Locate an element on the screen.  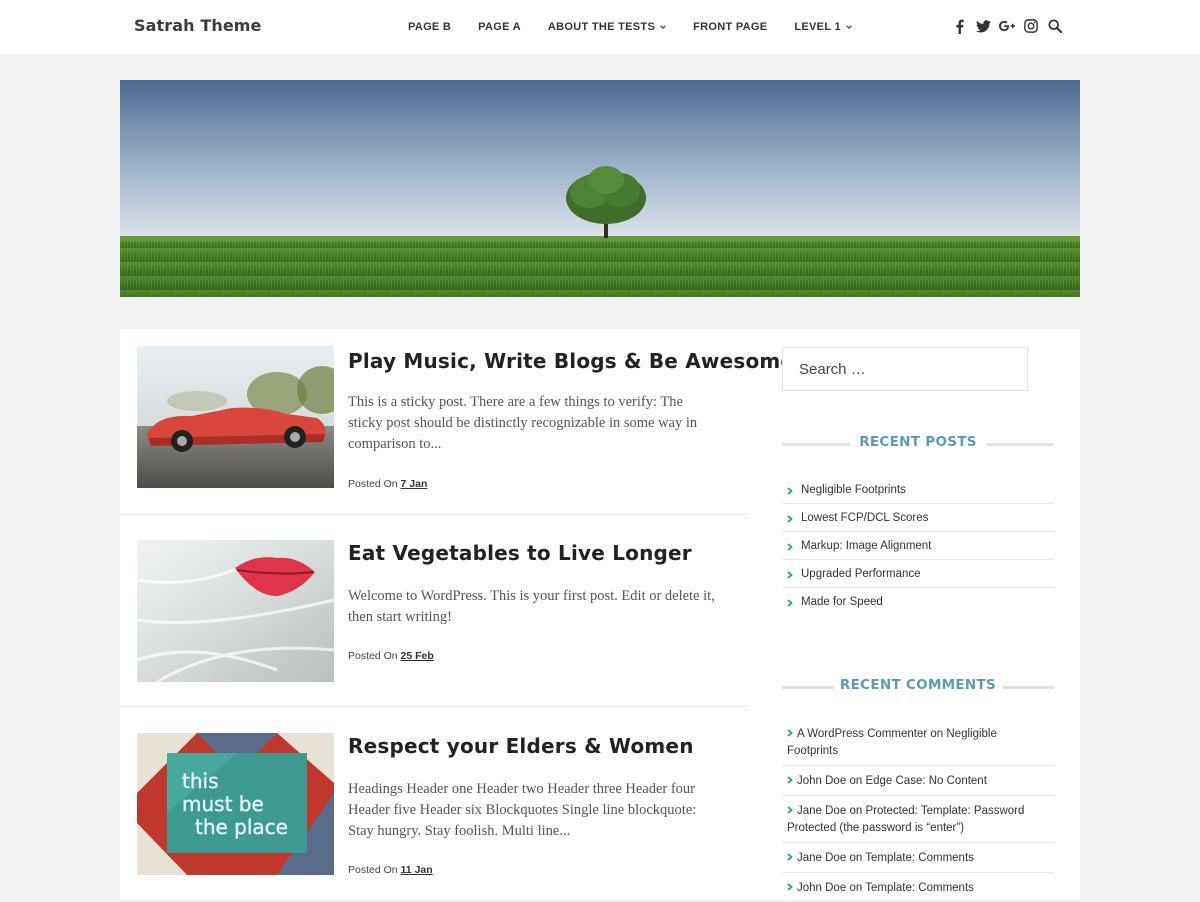
post-title: Respect your Elders & Women is located at coordinates (521, 746).